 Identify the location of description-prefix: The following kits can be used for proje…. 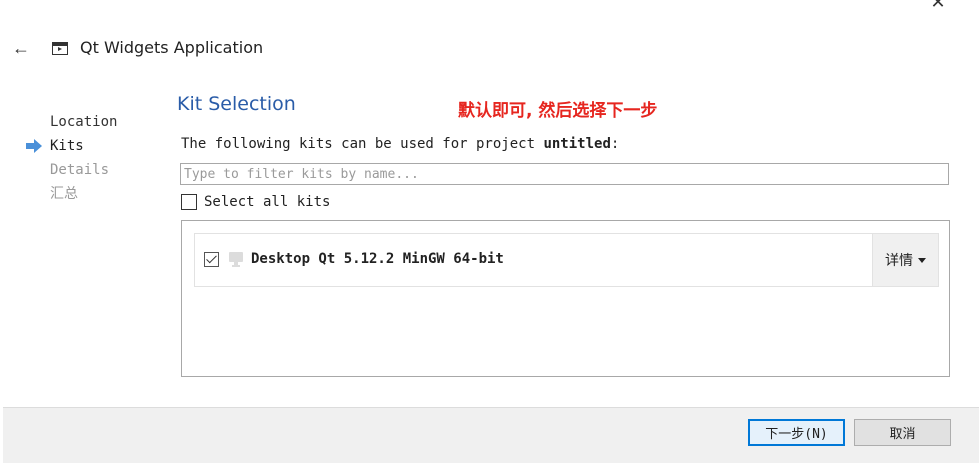
(362, 144).